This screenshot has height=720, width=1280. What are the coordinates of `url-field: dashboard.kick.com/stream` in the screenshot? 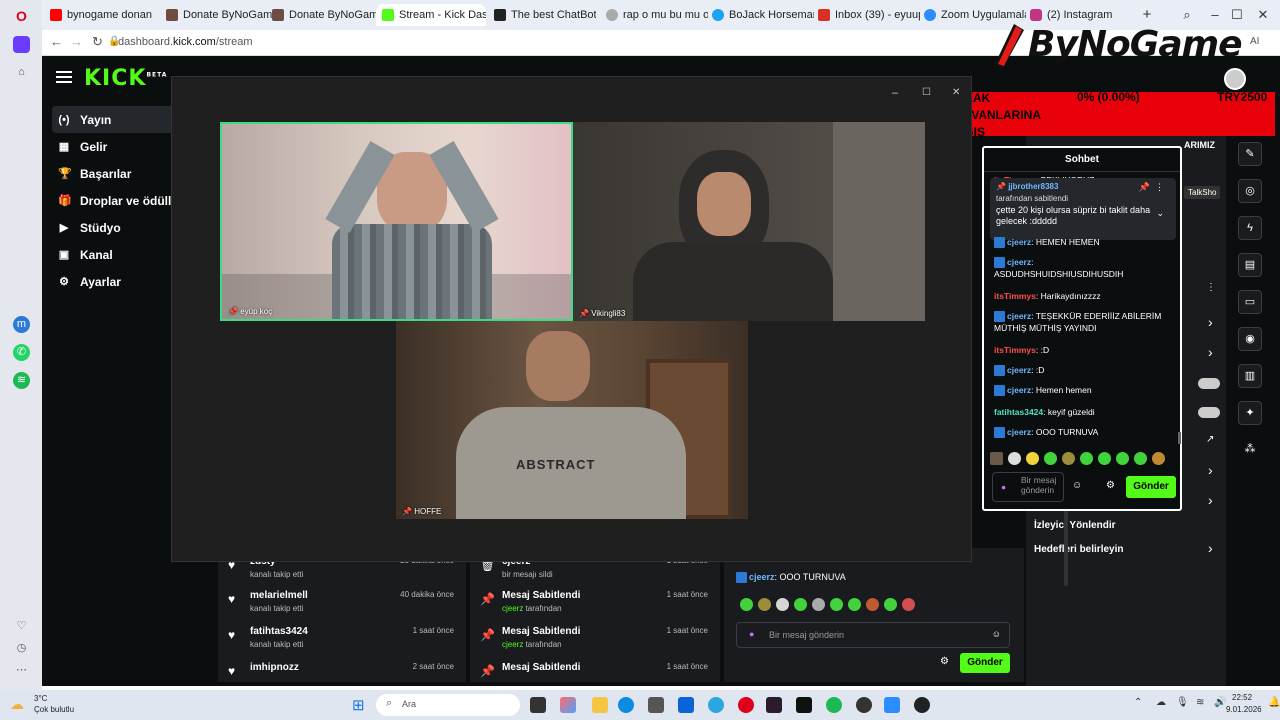 It's located at (185, 42).